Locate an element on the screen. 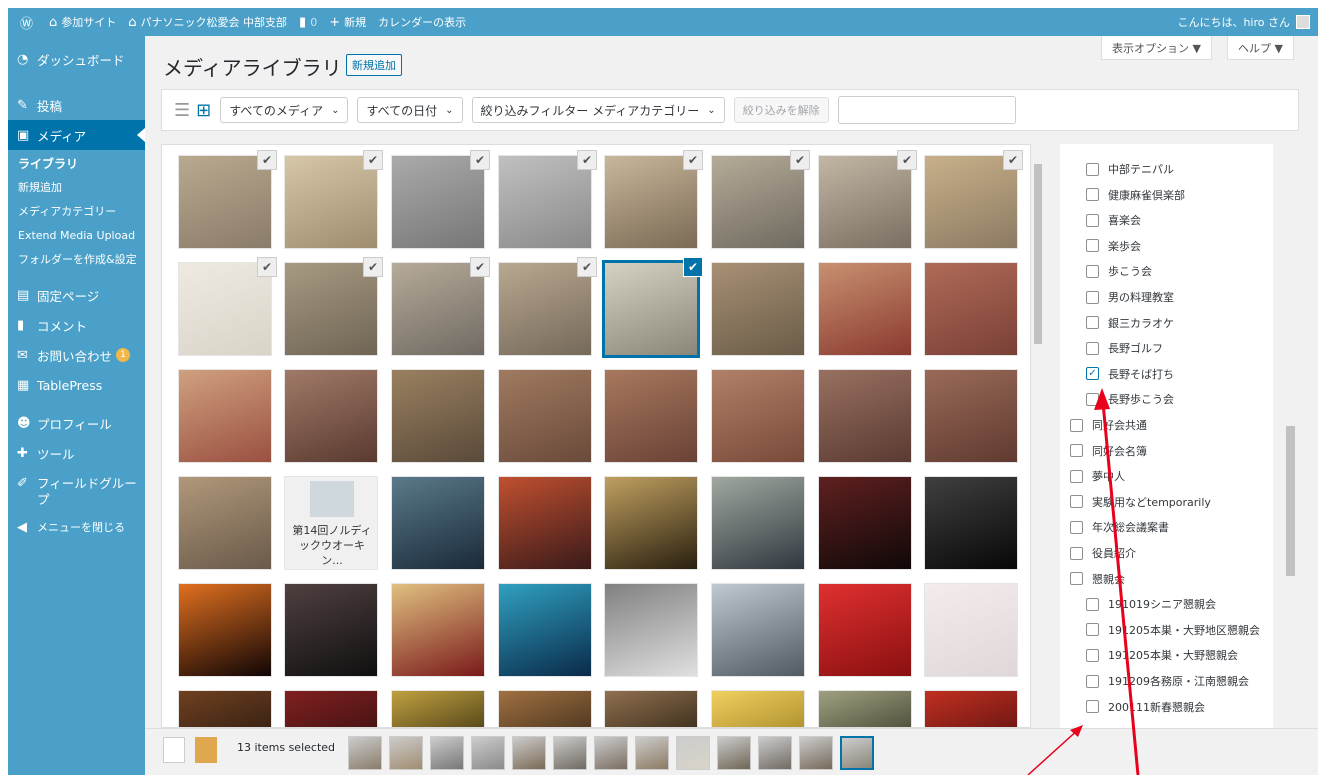 The width and height of the screenshot is (1318, 775). category-item: 夢中人 is located at coordinates (1097, 476).